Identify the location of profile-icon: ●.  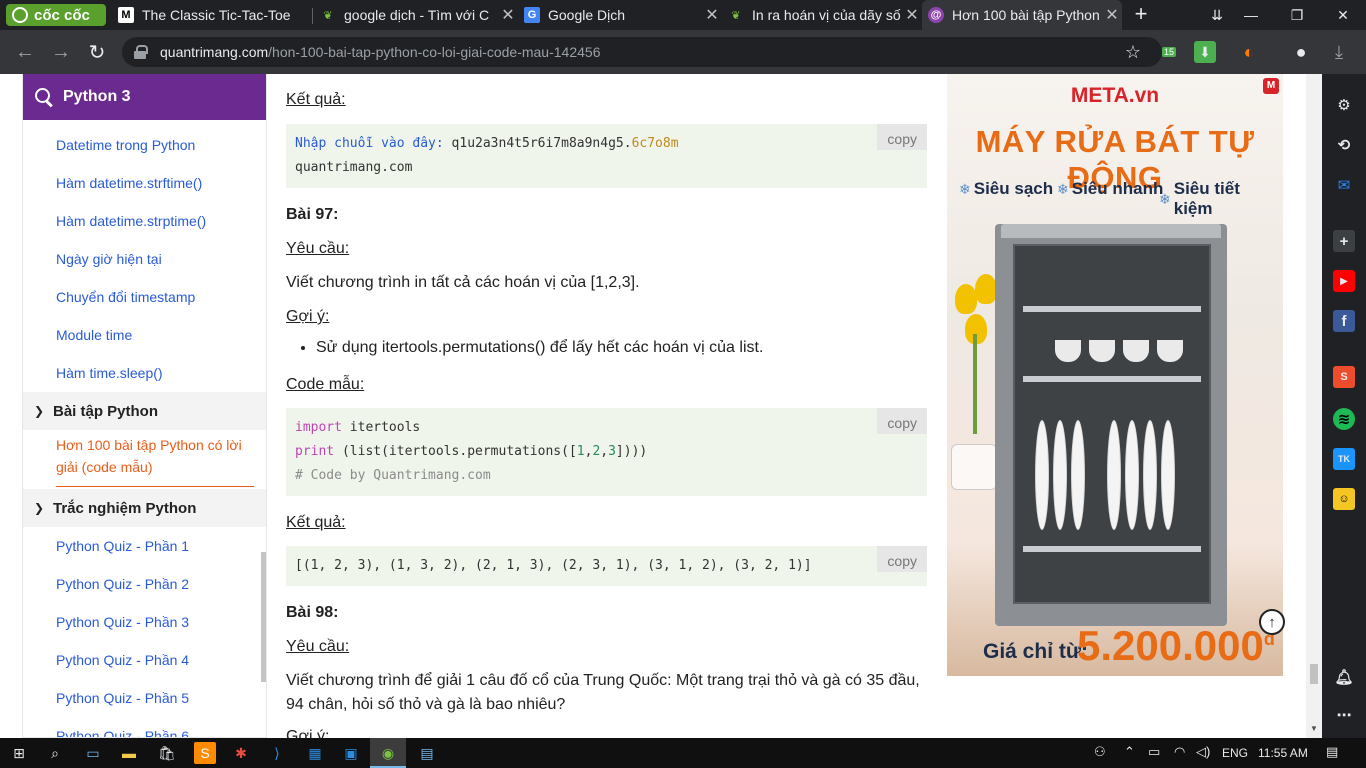
(1301, 52).